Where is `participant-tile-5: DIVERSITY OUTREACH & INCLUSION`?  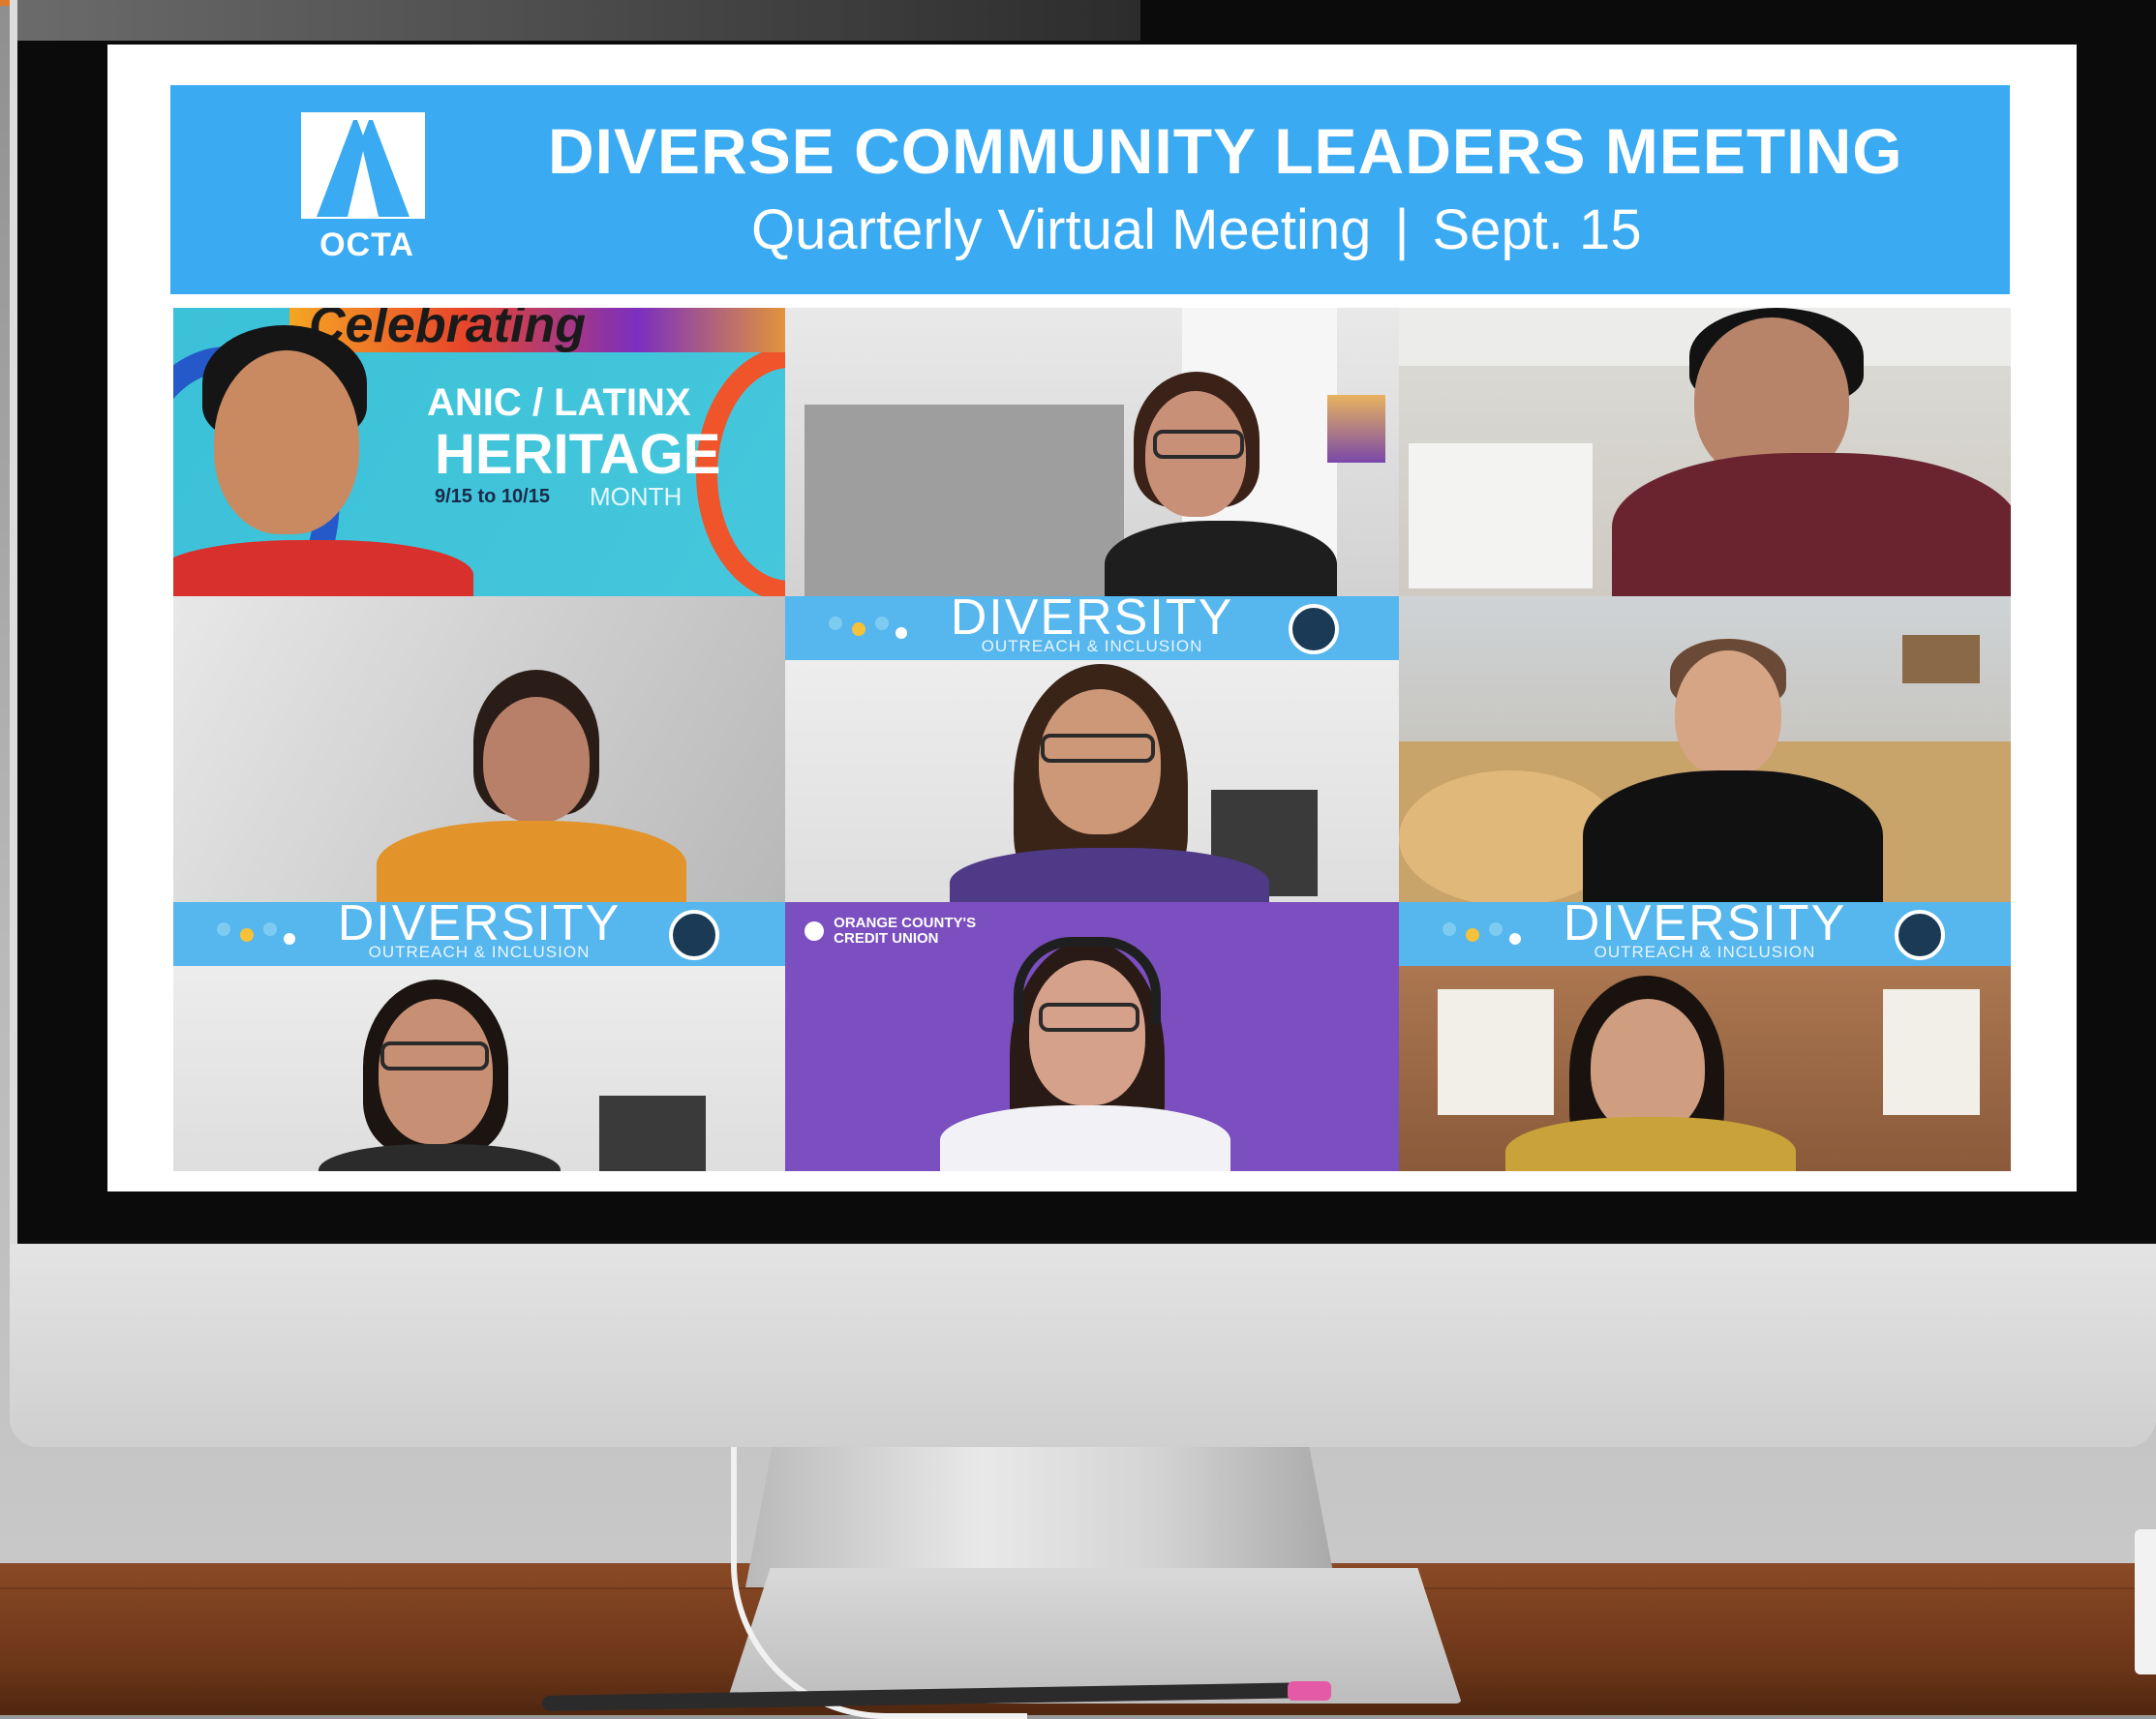
participant-tile-5: DIVERSITY OUTREACH & INCLUSION is located at coordinates (1092, 749).